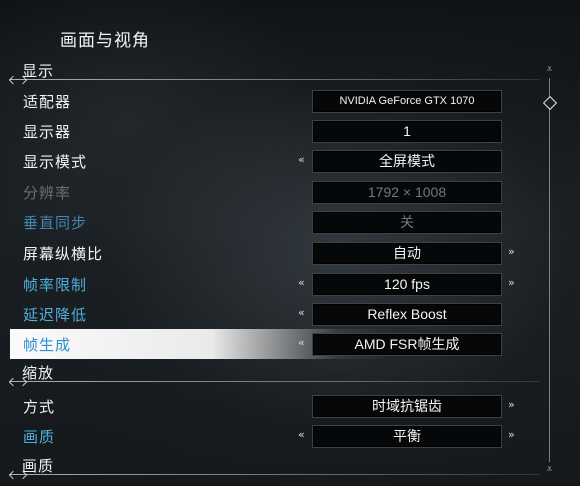 The image size is (580, 486). Describe the element at coordinates (407, 161) in the screenshot. I see `display-mode-value: 全屏模式` at that location.